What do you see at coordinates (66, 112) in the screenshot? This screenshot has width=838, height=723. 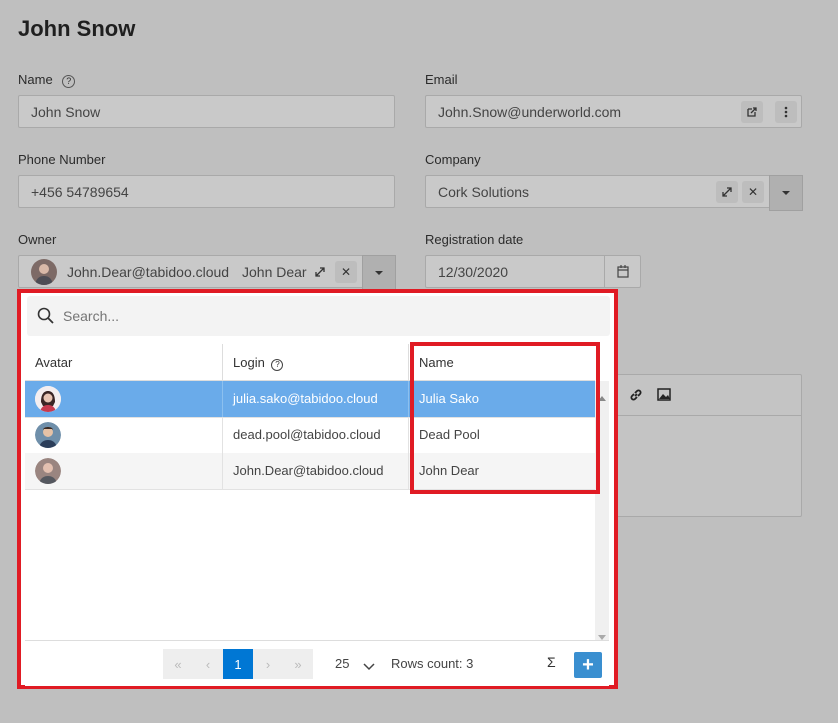 I see `name-value: John Snow` at bounding box center [66, 112].